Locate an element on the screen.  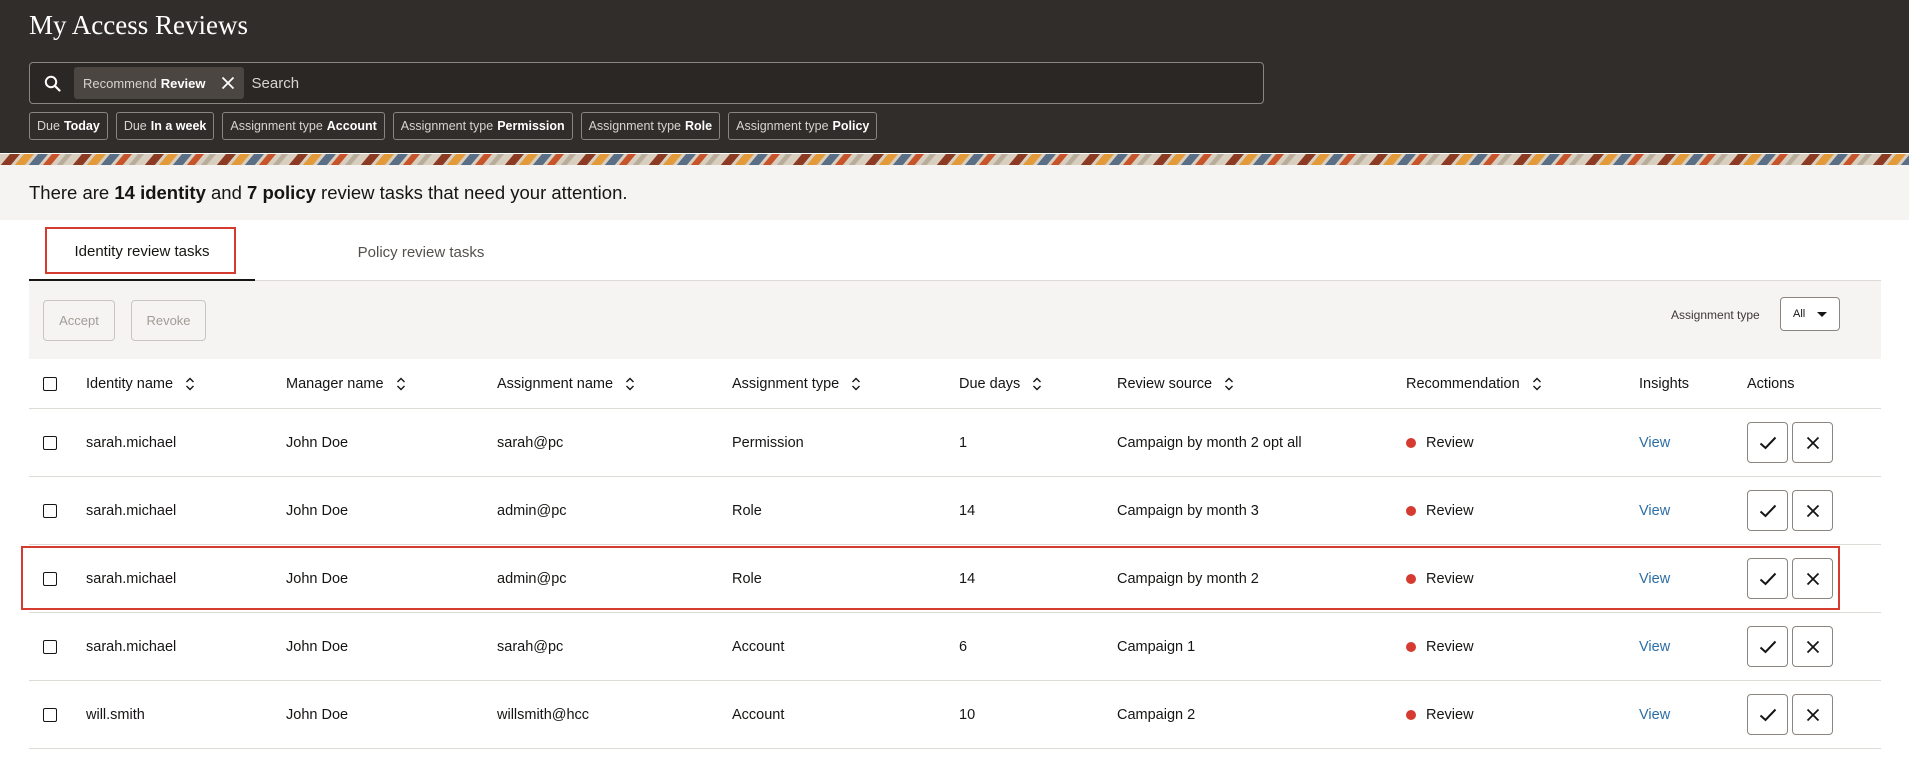
review-source-cell: Campaign by month 2 is located at coordinates (1188, 578).